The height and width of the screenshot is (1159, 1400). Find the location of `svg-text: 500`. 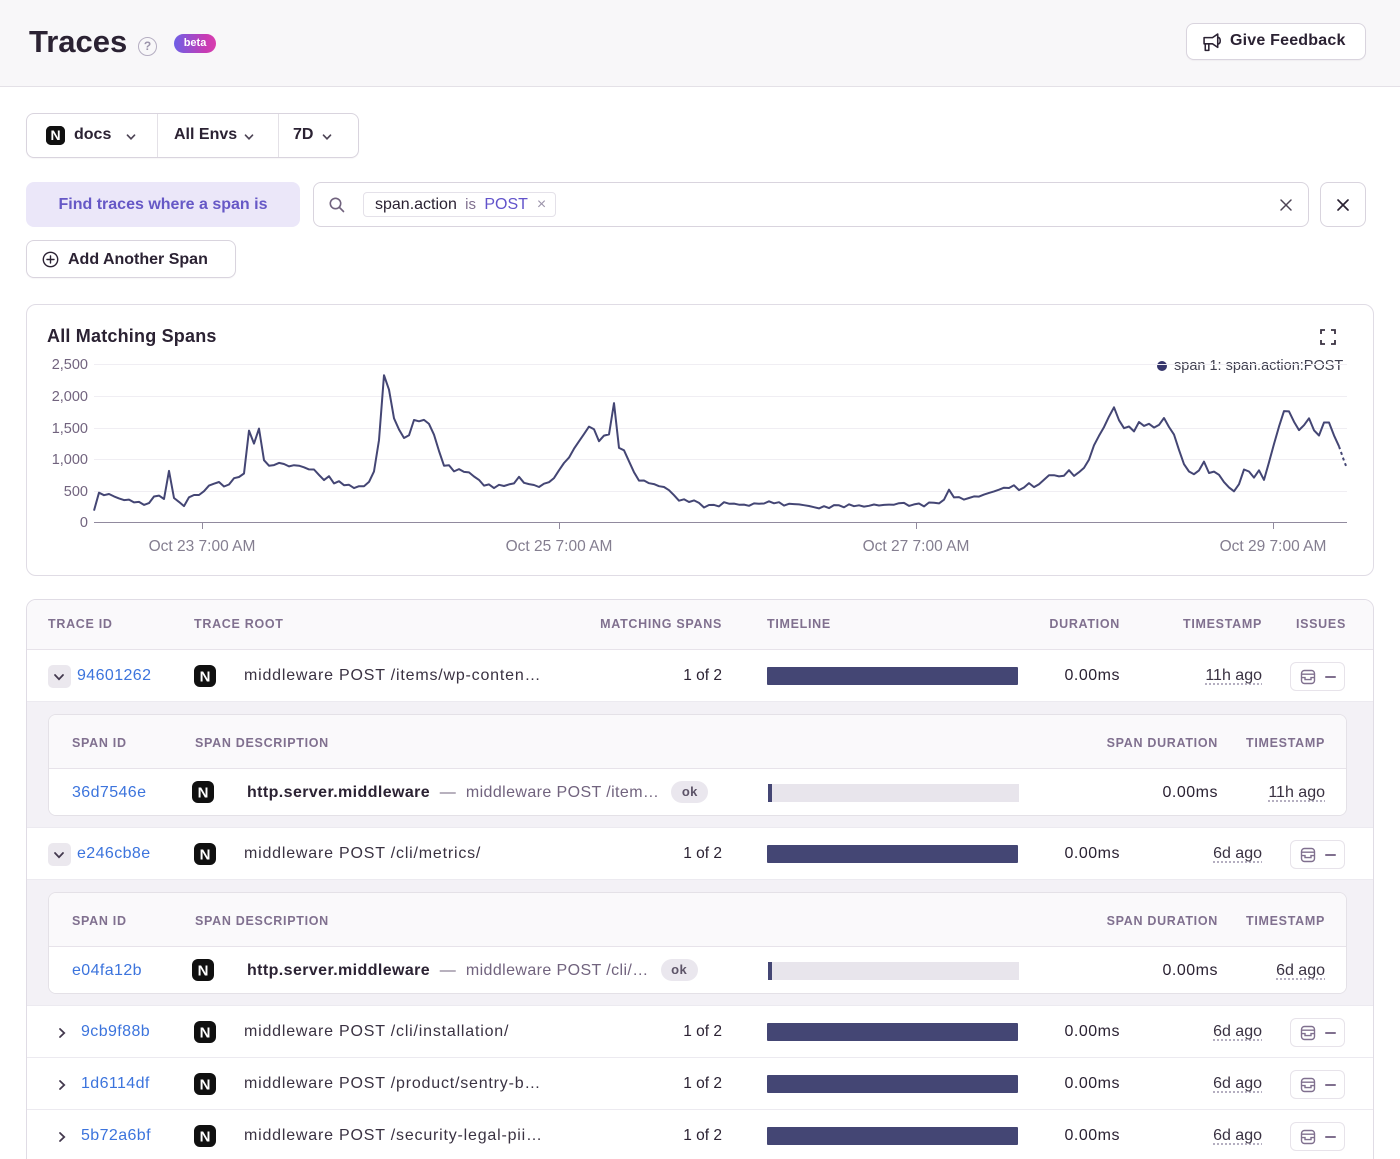

svg-text: 500 is located at coordinates (76, 492).